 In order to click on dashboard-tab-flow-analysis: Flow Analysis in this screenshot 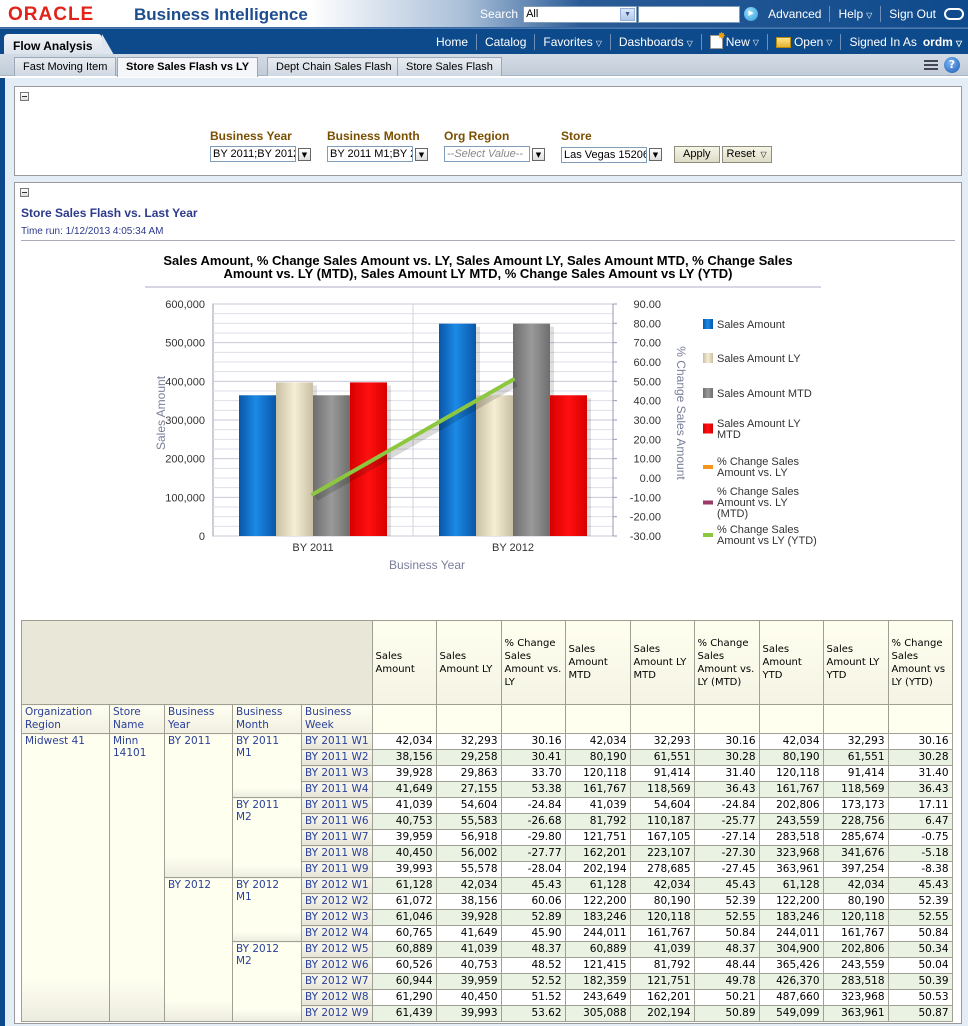, I will do `click(59, 44)`.